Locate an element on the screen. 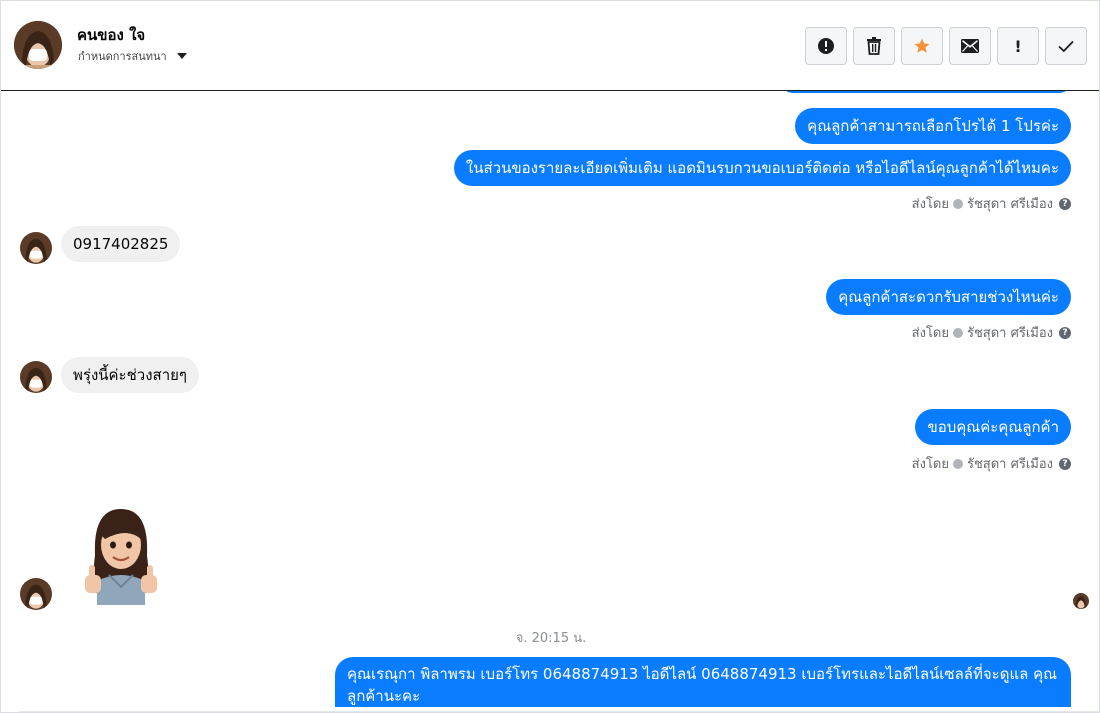 The image size is (1100, 713). mark-unread-button is located at coordinates (970, 46).